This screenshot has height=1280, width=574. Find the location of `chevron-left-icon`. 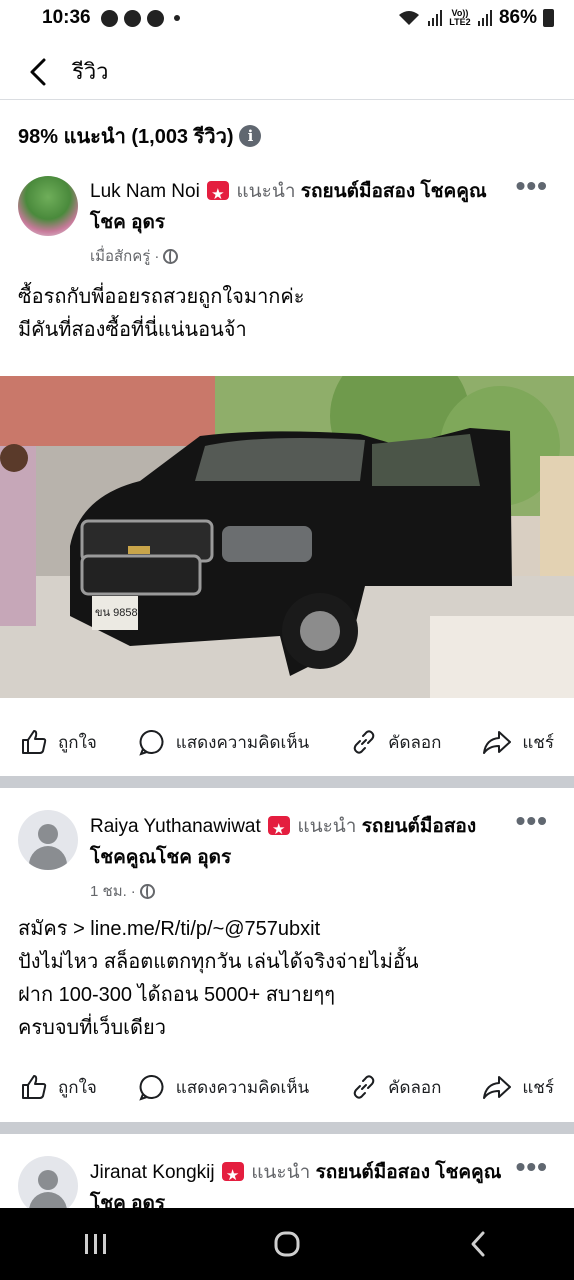

chevron-left-icon is located at coordinates (38, 71).